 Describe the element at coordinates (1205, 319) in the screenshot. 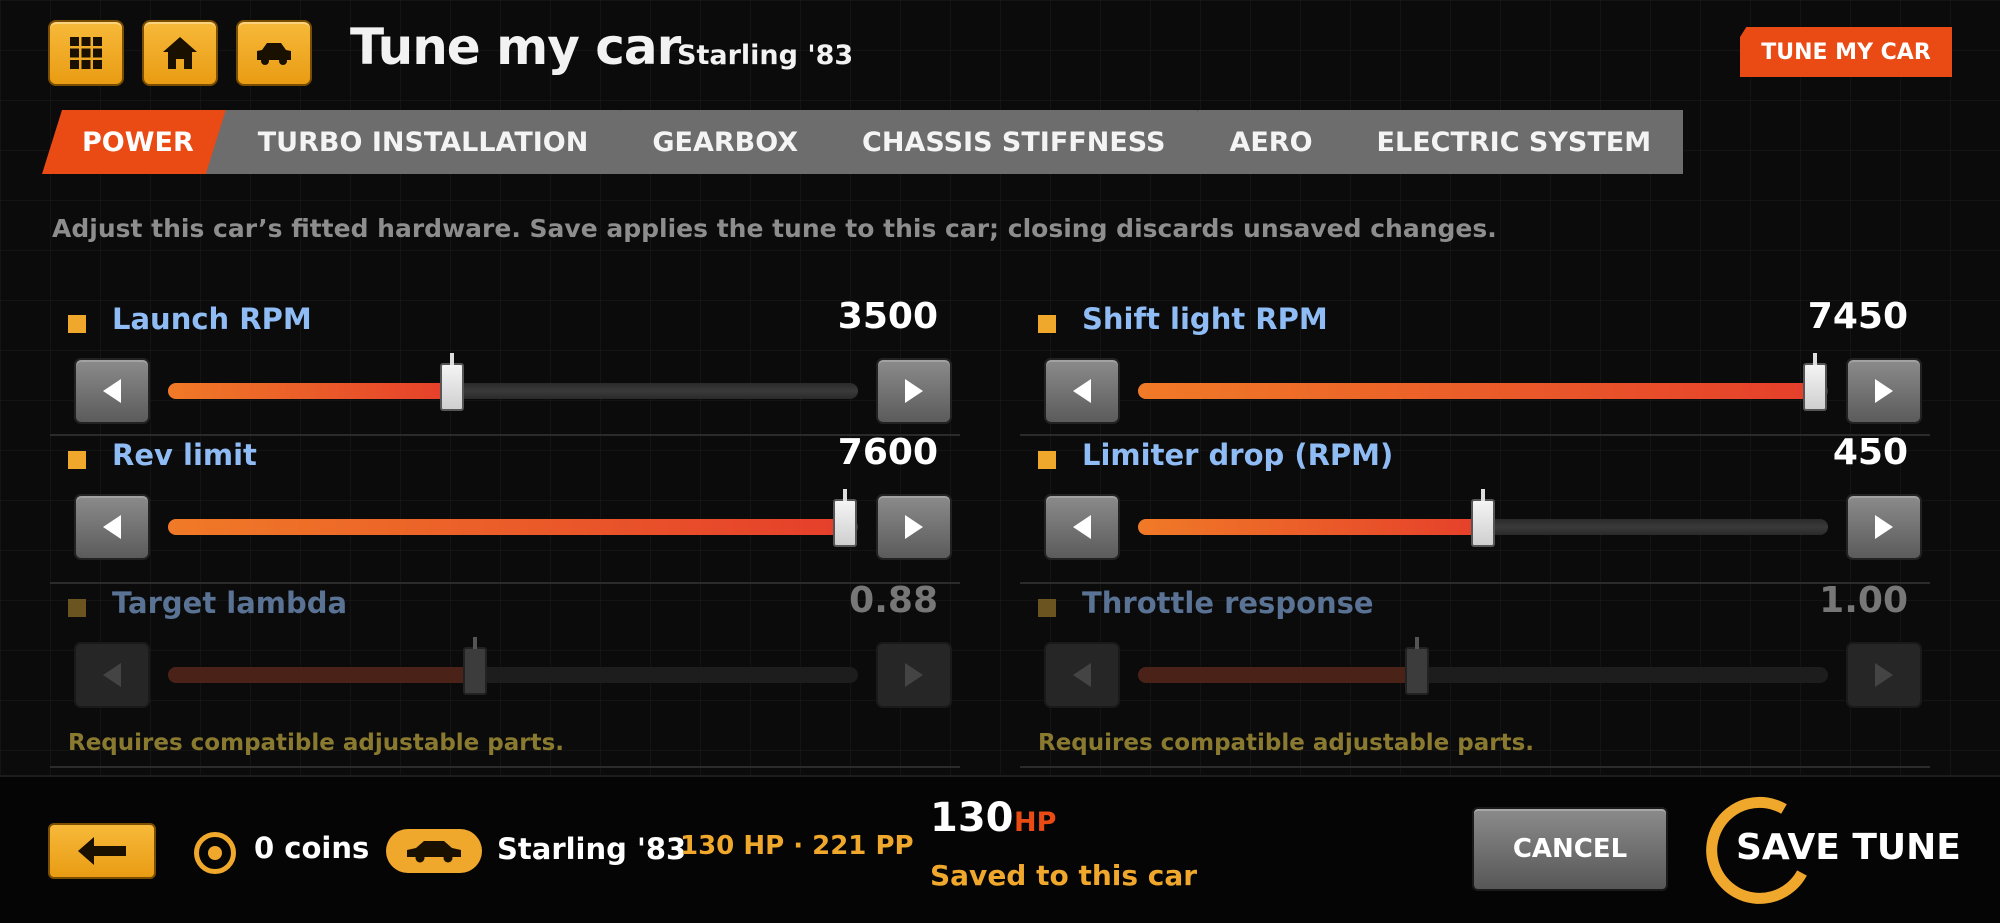

I see `slider-label: Shift light RPM` at that location.